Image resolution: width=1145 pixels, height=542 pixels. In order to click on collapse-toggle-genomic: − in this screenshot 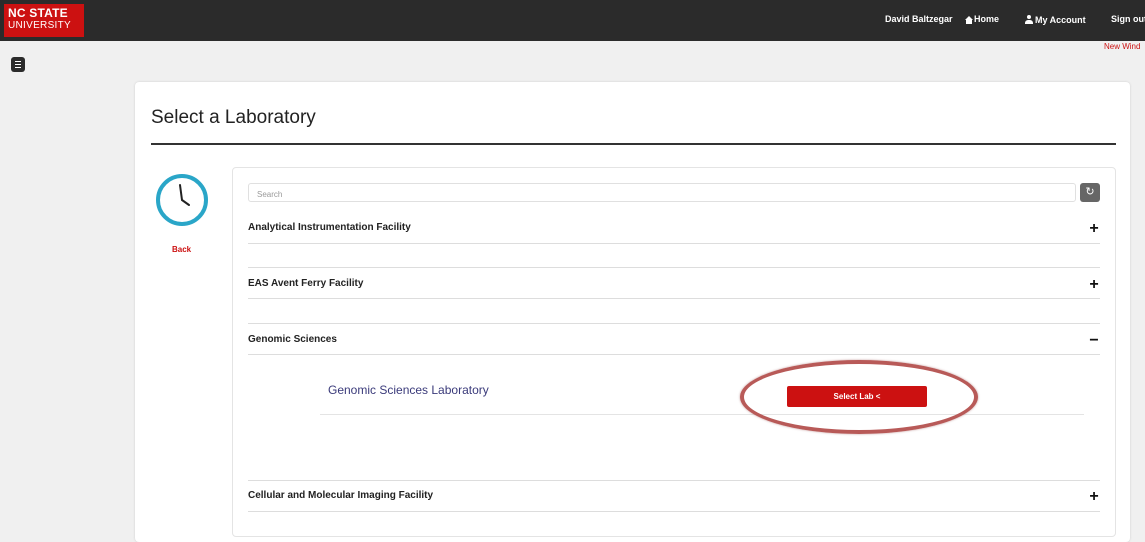, I will do `click(1094, 341)`.